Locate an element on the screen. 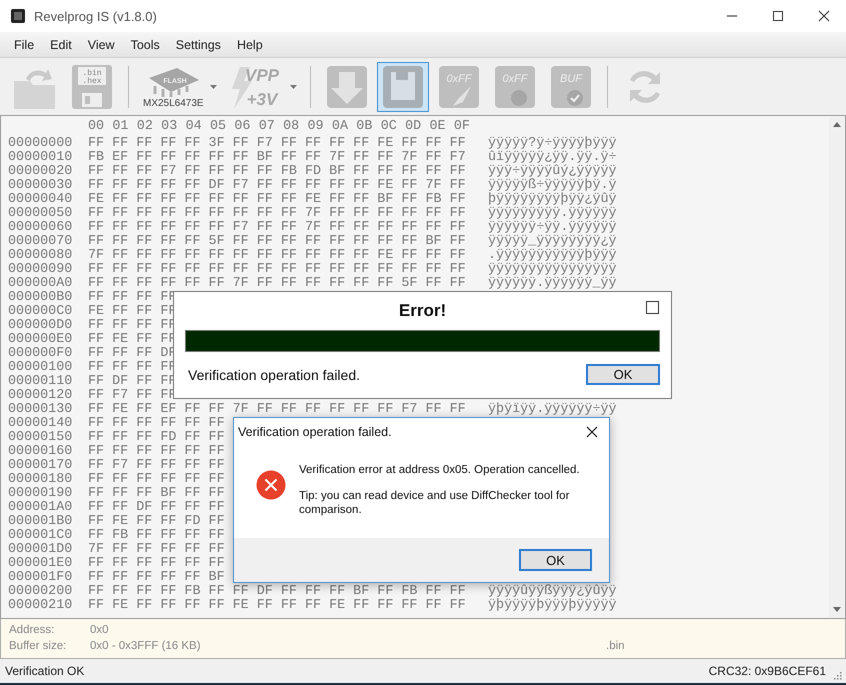 The image size is (846, 685). hex-bytes: FE FF FF FF FF FF FF FF FF FE FF FF BF FF FB FF is located at coordinates (277, 200).